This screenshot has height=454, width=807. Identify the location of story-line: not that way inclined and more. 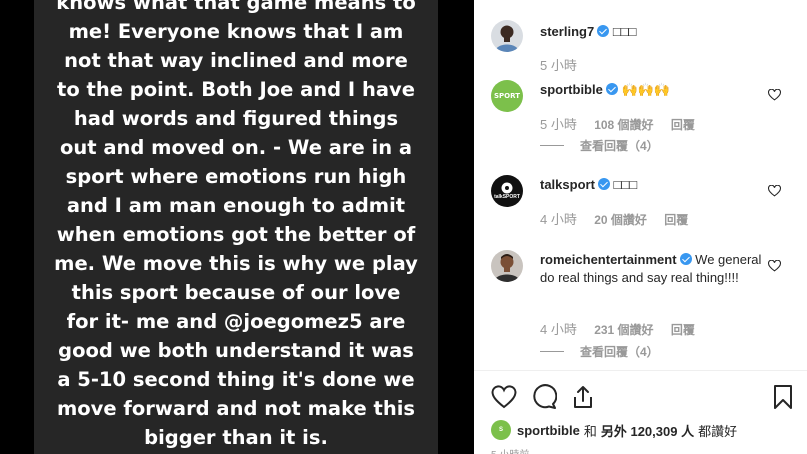
(236, 60).